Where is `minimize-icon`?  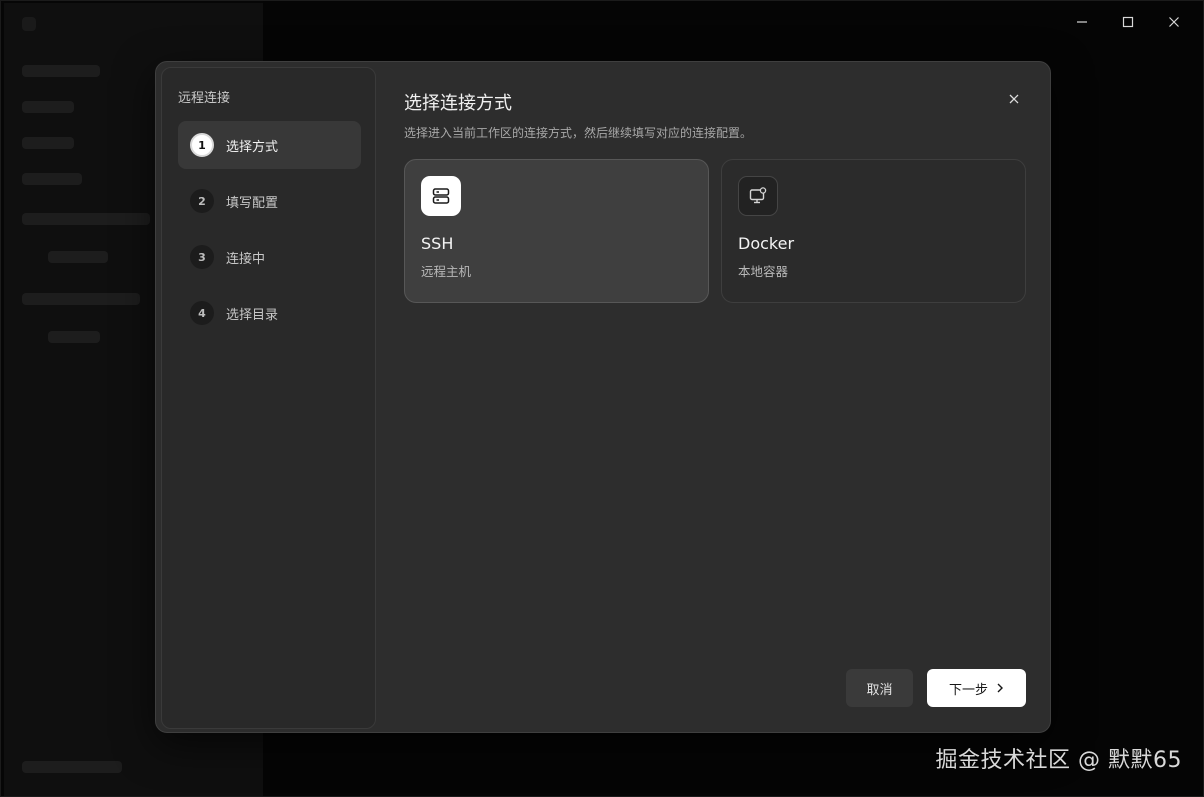 minimize-icon is located at coordinates (1082, 22).